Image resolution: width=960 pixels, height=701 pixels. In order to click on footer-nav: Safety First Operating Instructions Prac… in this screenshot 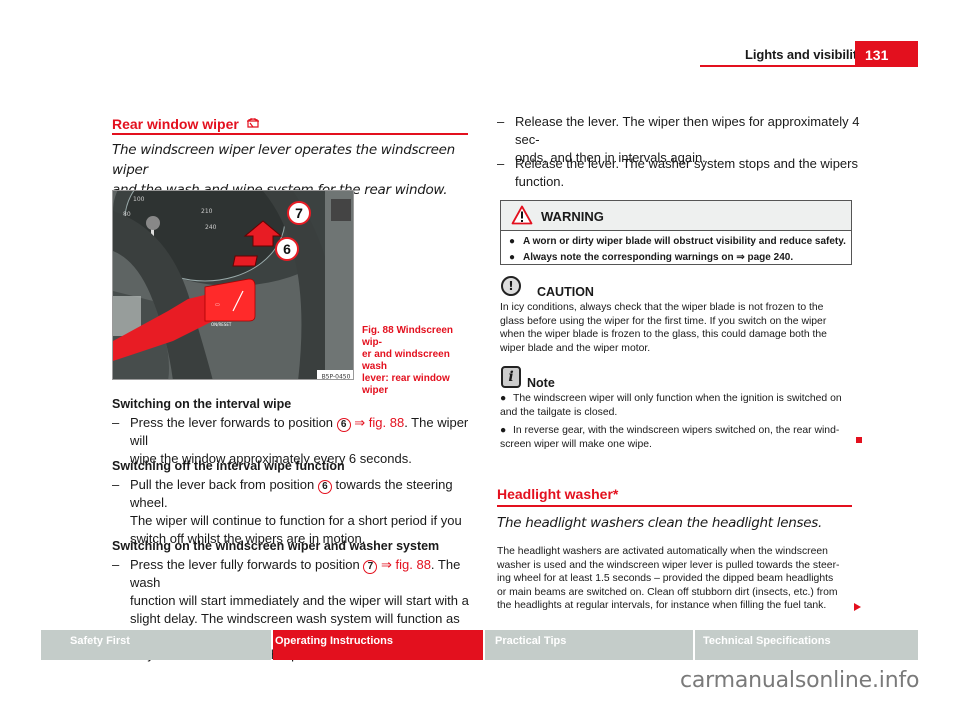, I will do `click(479, 645)`.